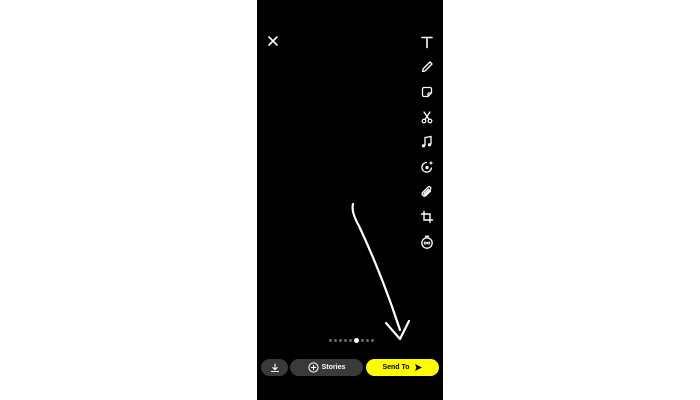 The height and width of the screenshot is (400, 700). I want to click on close-button, so click(273, 41).